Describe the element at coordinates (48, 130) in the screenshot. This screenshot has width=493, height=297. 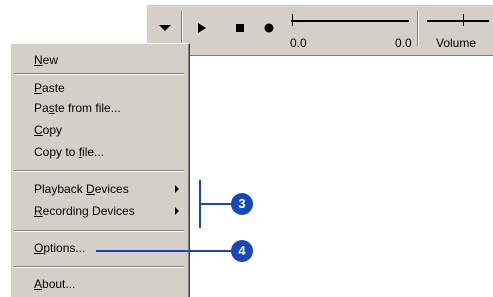
I see `menu-item-label: Copy` at that location.